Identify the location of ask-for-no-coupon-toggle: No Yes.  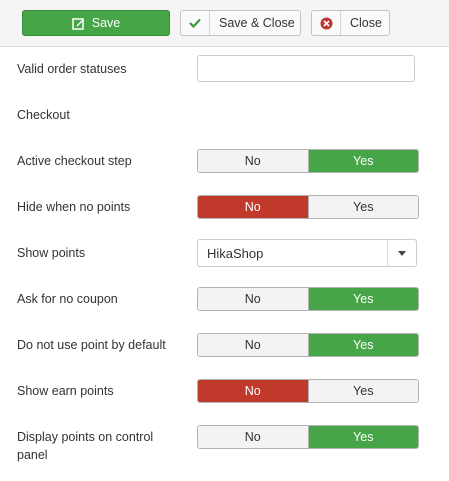
(308, 299).